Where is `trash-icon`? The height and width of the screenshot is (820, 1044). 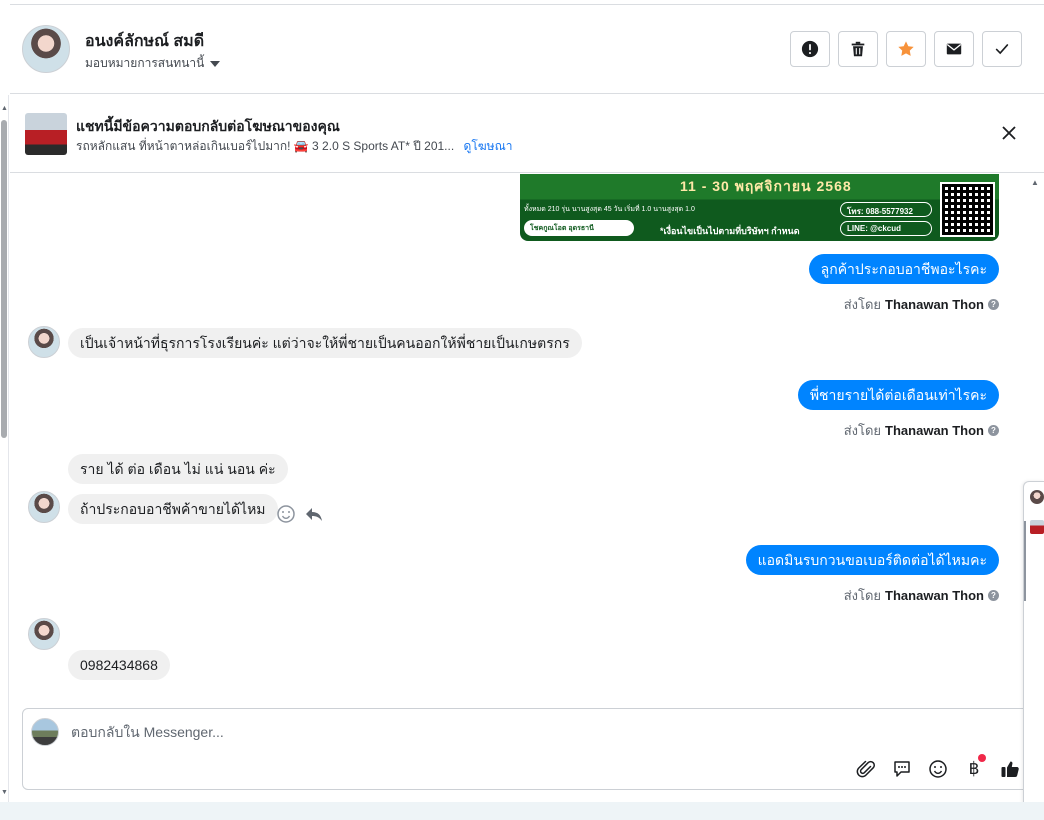 trash-icon is located at coordinates (858, 49).